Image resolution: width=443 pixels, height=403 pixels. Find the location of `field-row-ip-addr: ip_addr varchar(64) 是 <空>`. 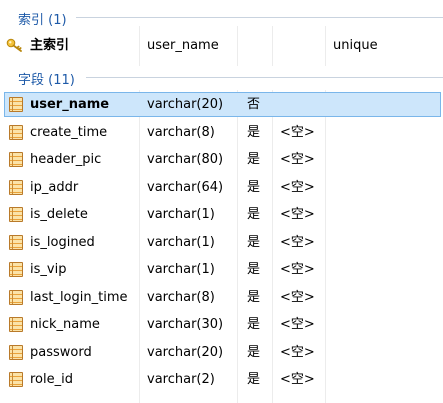

field-row-ip-addr: ip_addr varchar(64) 是 <空> is located at coordinates (221, 187).